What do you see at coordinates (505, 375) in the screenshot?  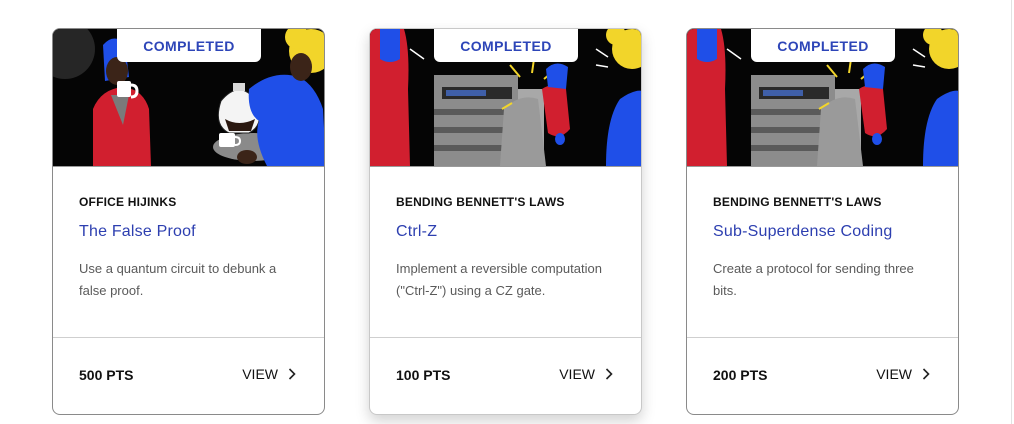 I see `card-footer: 100 PTS VIEW` at bounding box center [505, 375].